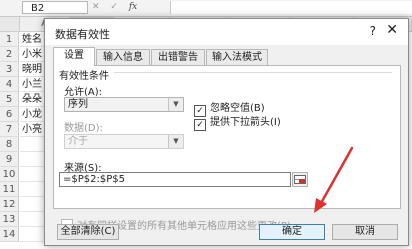  I want to click on group-divider, so click(253, 72).